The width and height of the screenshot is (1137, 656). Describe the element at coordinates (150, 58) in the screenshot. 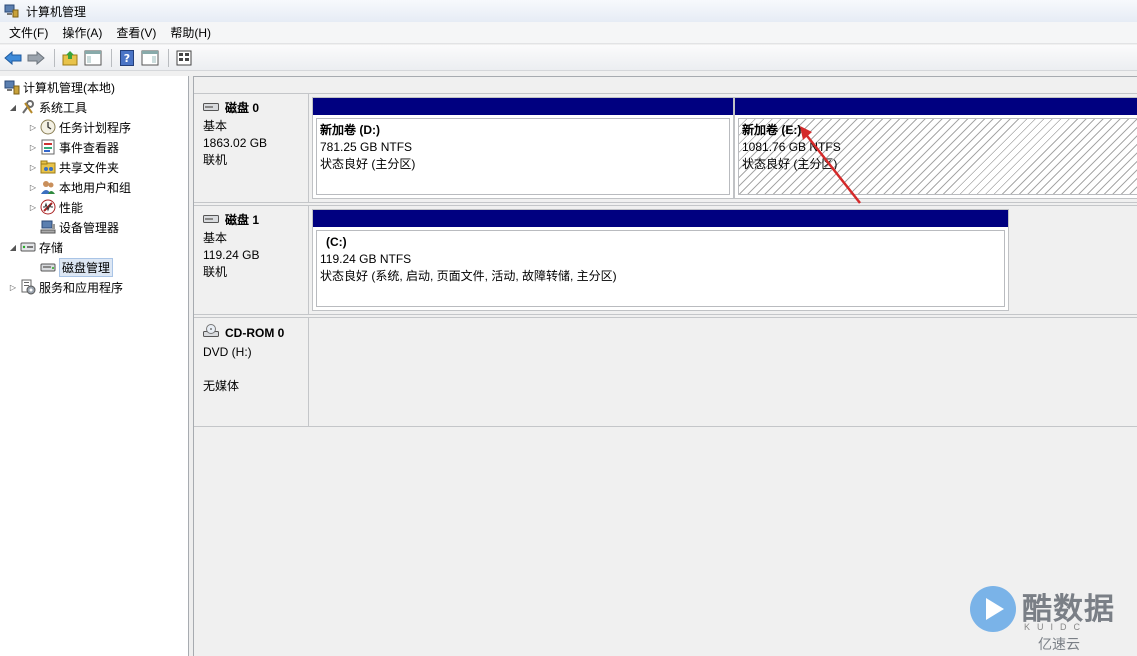

I see `properties-icon` at that location.